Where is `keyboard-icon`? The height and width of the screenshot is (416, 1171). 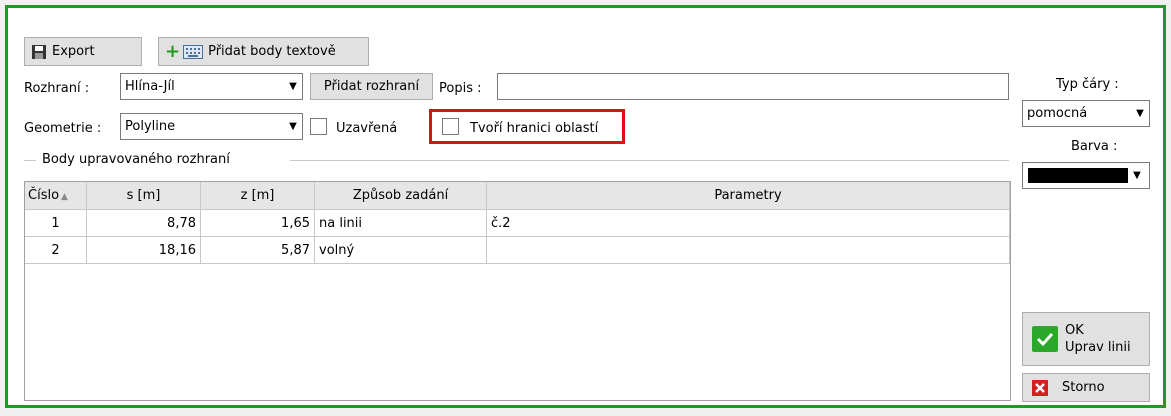 keyboard-icon is located at coordinates (193, 51).